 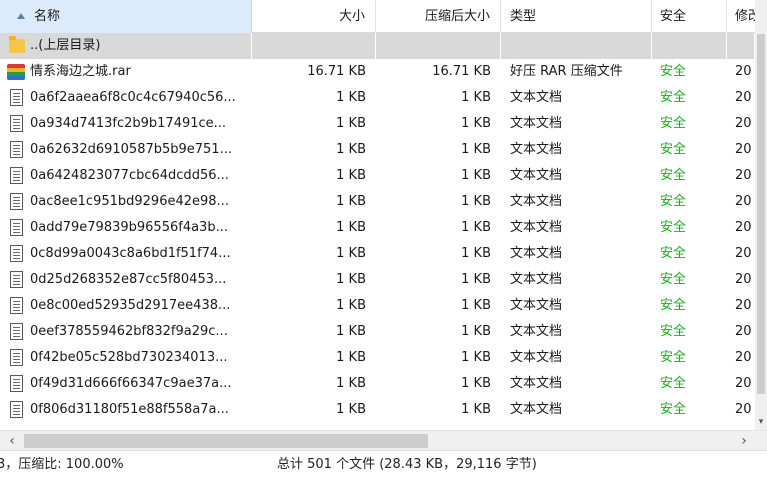 I want to click on scroll-right-arrow-icon: ›, so click(x=744, y=441).